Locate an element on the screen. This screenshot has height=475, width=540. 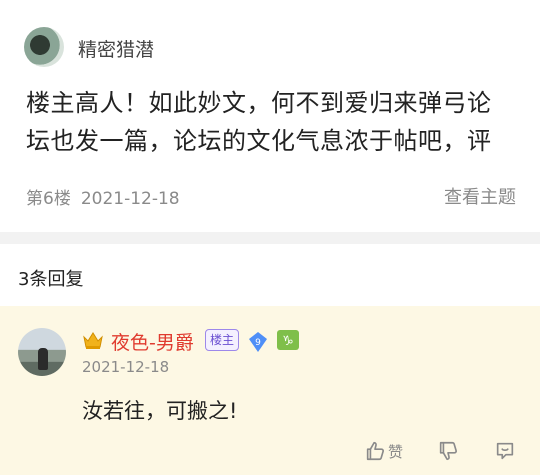
comment-button is located at coordinates (505, 451).